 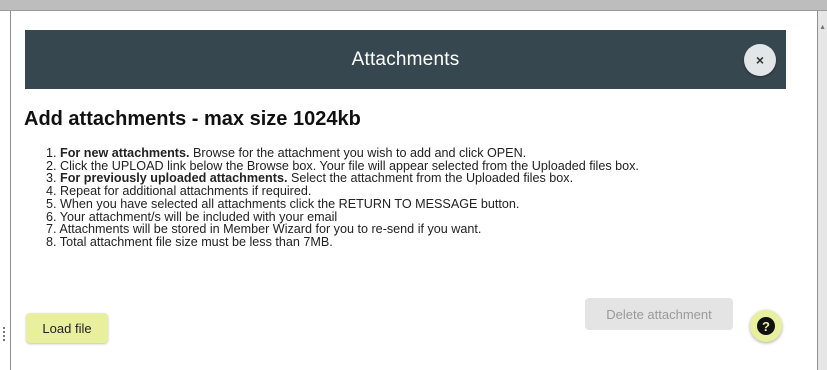 I want to click on resize-dots, so click(x=5, y=334).